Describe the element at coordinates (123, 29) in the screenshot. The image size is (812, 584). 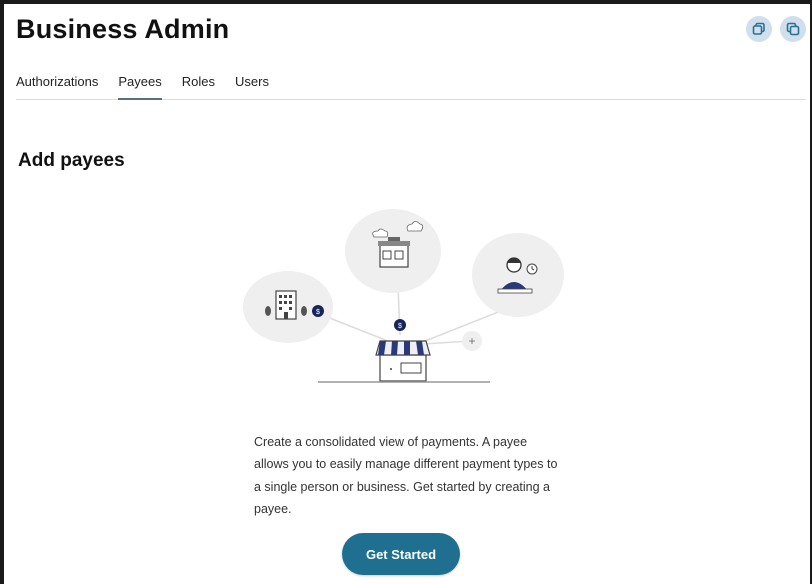
I see `page-title: Business Admin` at that location.